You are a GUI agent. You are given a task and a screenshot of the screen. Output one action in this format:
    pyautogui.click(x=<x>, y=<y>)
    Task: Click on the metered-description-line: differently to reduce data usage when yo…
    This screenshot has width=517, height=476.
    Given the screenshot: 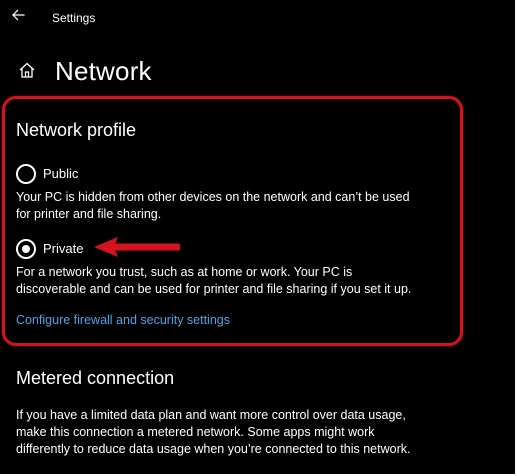 What is the action you would take?
    pyautogui.click(x=213, y=449)
    